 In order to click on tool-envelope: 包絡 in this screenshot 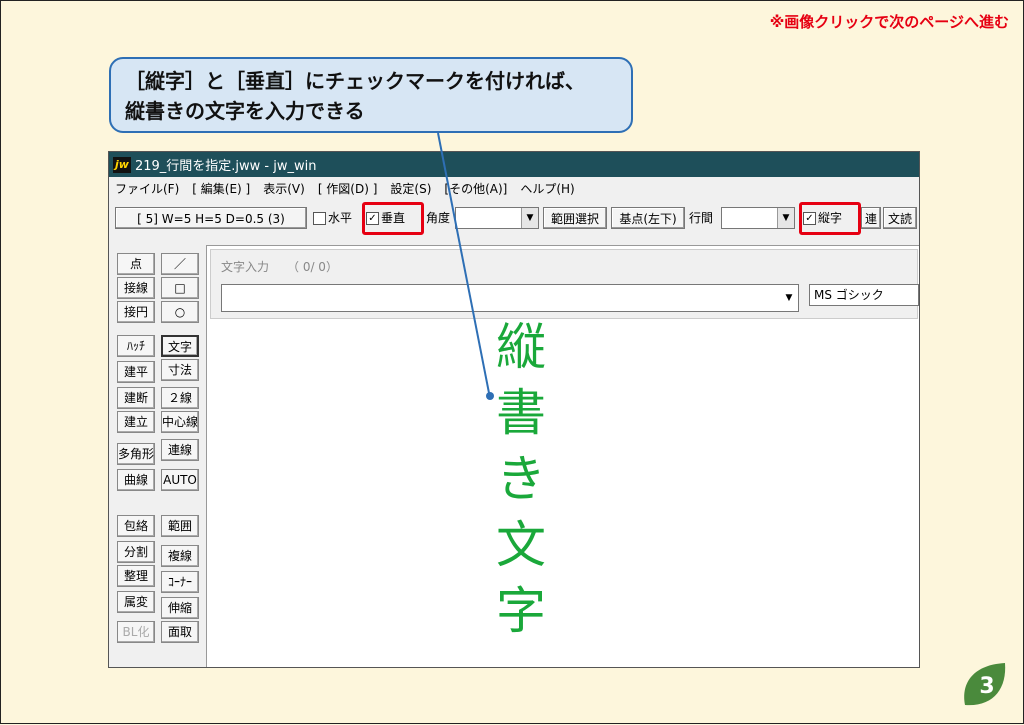, I will do `click(136, 526)`.